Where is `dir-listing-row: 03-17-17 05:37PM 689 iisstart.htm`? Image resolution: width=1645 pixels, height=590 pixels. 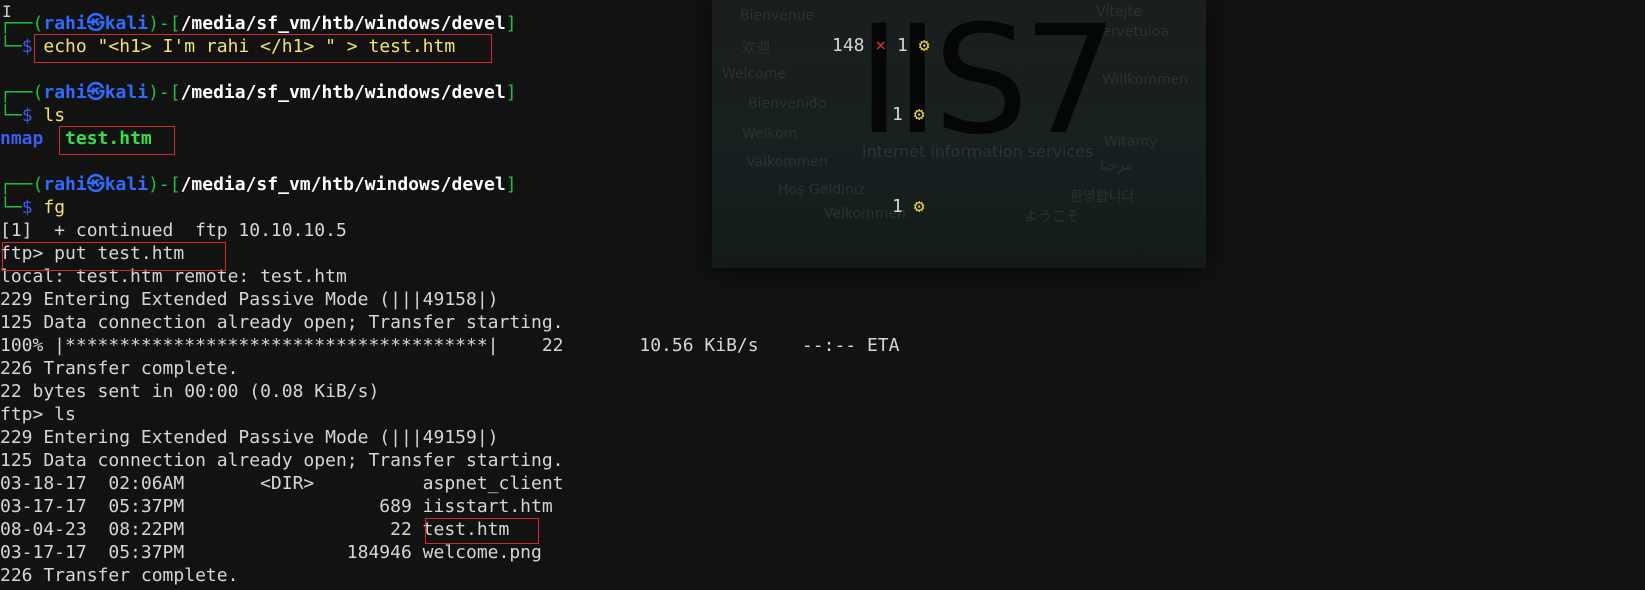
dir-listing-row: 03-17-17 05:37PM 689 iisstart.htm is located at coordinates (276, 506).